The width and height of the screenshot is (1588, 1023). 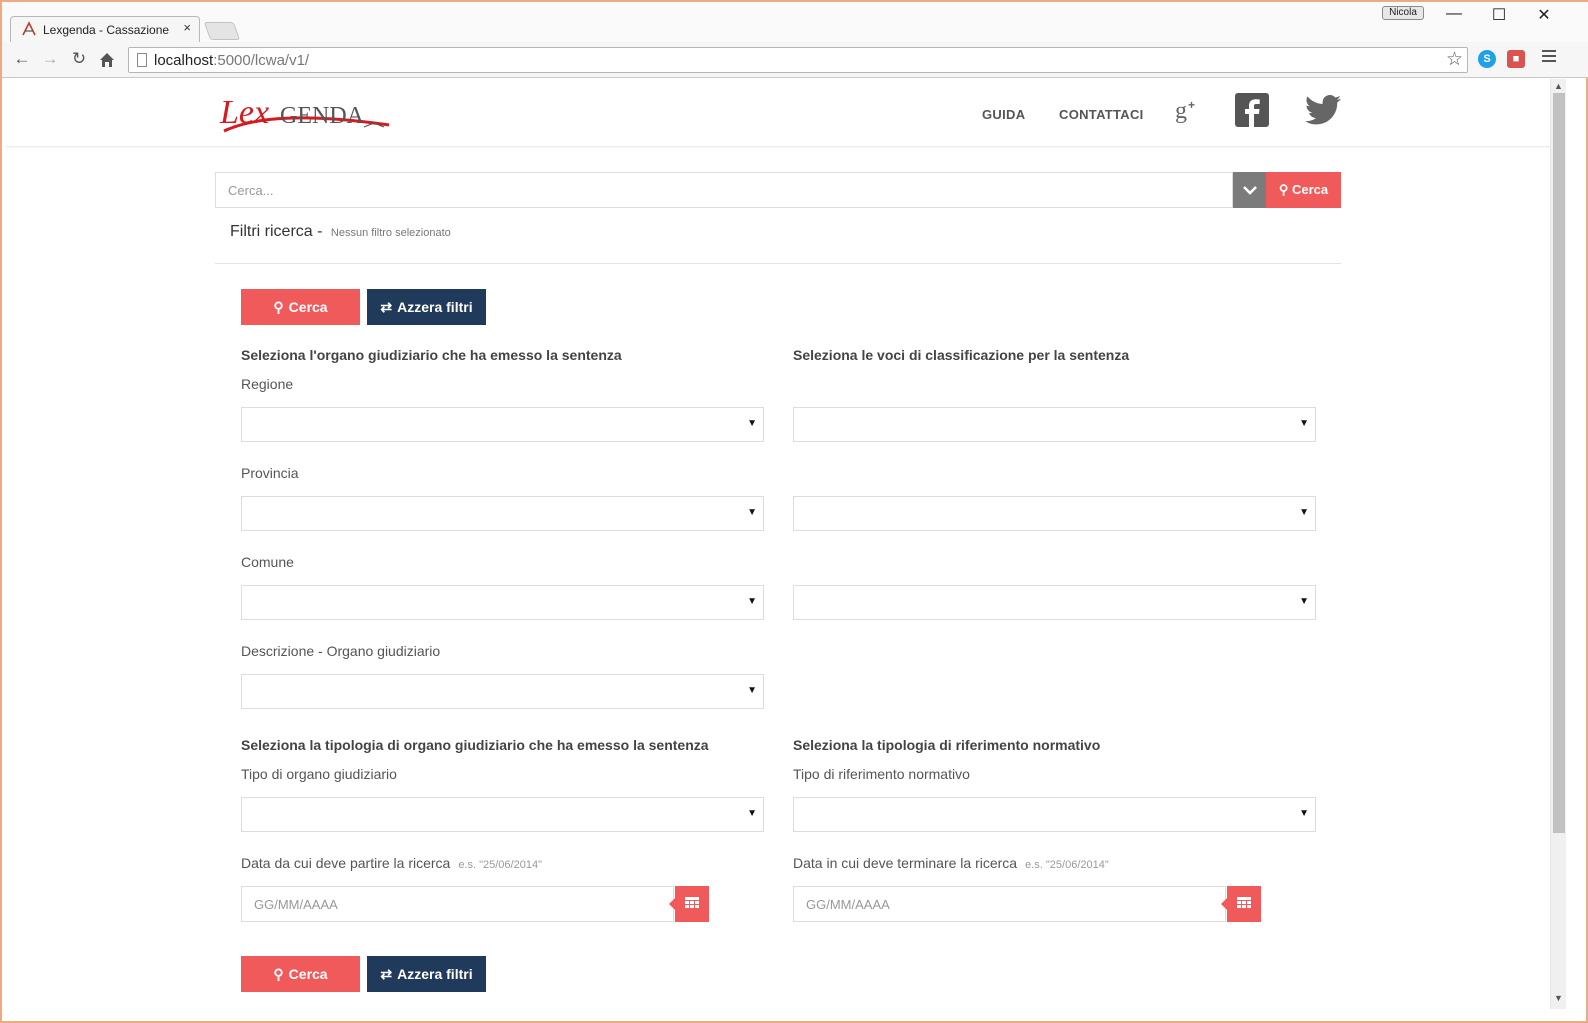 What do you see at coordinates (502, 602) in the screenshot?
I see `comune-select: ▼` at bounding box center [502, 602].